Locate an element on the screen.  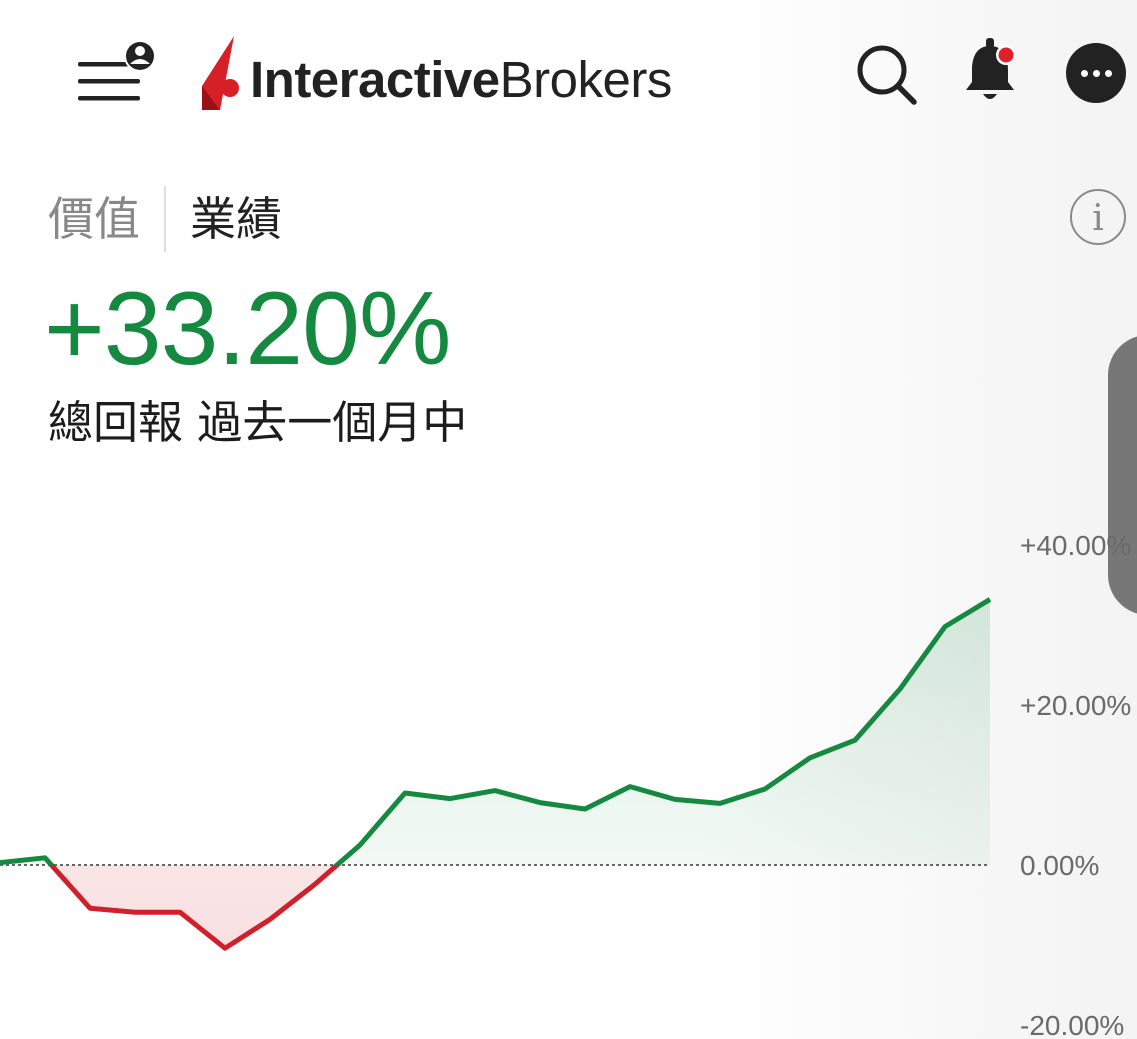
menu-with-account-icon is located at coordinates (117, 70).